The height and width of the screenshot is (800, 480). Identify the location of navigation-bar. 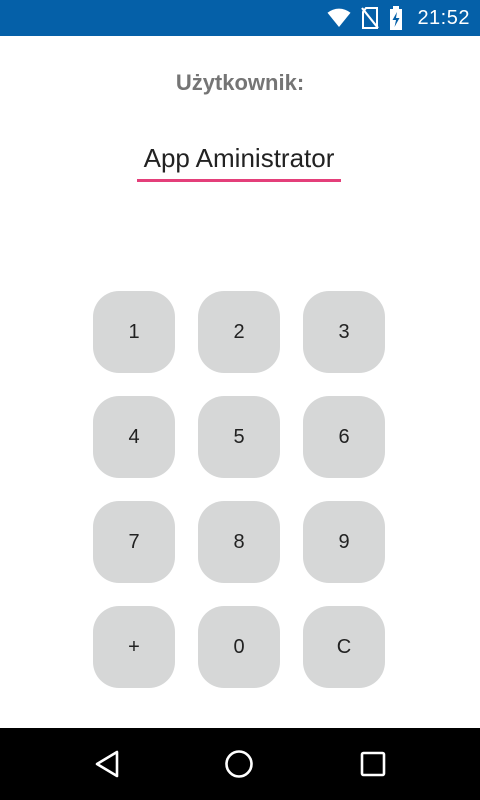
(240, 764).